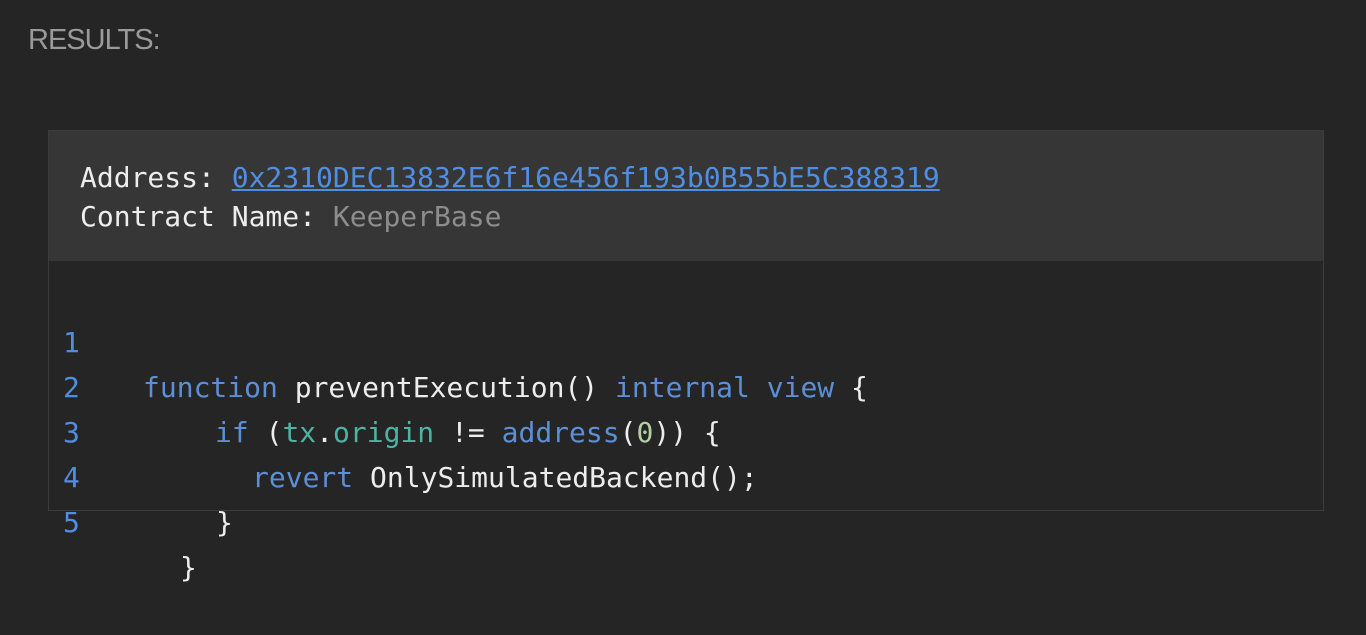 The image size is (1366, 635). What do you see at coordinates (94, 40) in the screenshot?
I see `results-heading: RESULTS:` at bounding box center [94, 40].